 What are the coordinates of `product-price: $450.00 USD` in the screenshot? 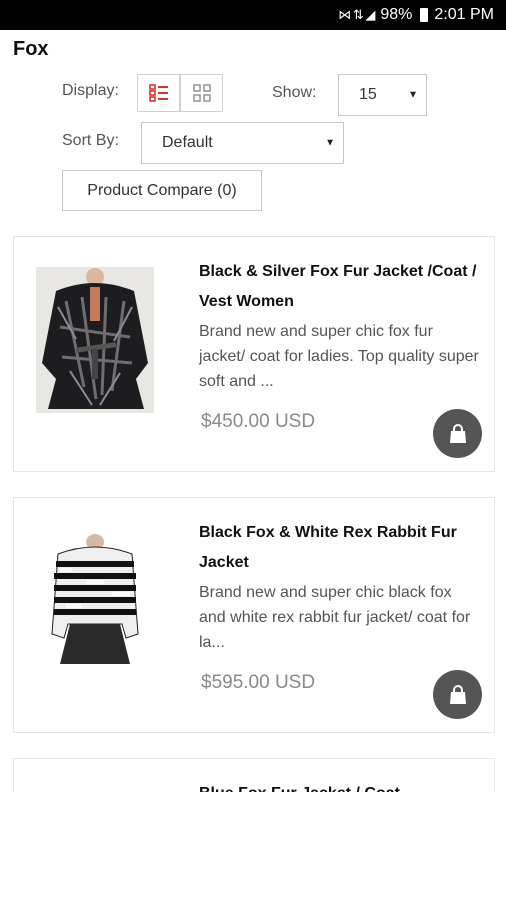 It's located at (258, 421).